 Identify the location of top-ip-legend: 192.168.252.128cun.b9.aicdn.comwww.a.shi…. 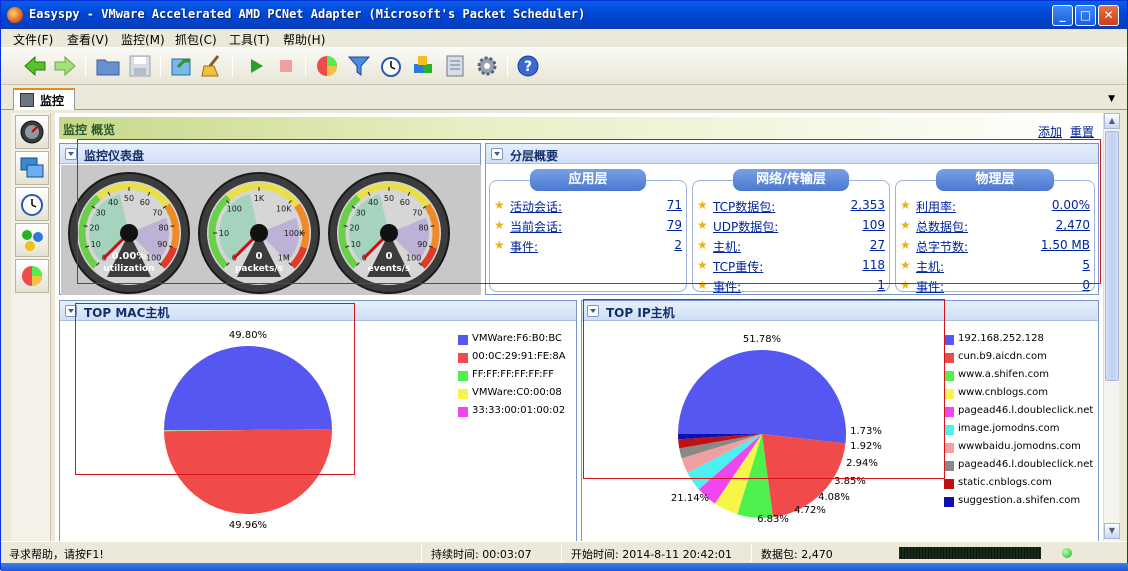
(1021, 423).